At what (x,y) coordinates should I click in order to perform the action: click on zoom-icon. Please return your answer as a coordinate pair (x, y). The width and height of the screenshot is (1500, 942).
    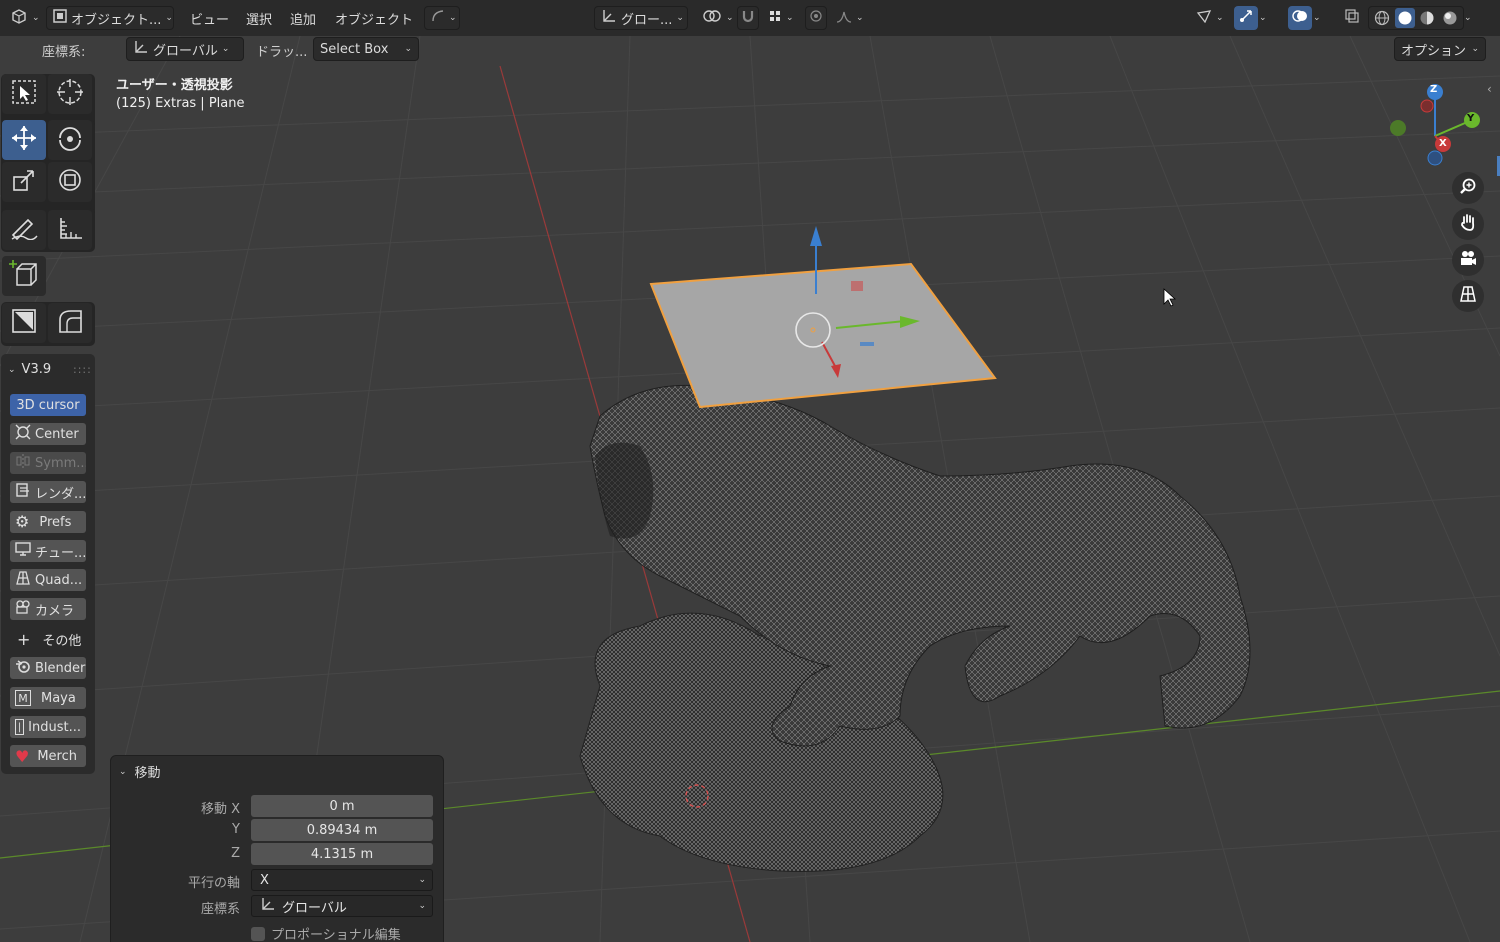
    Looking at the image, I should click on (1468, 188).